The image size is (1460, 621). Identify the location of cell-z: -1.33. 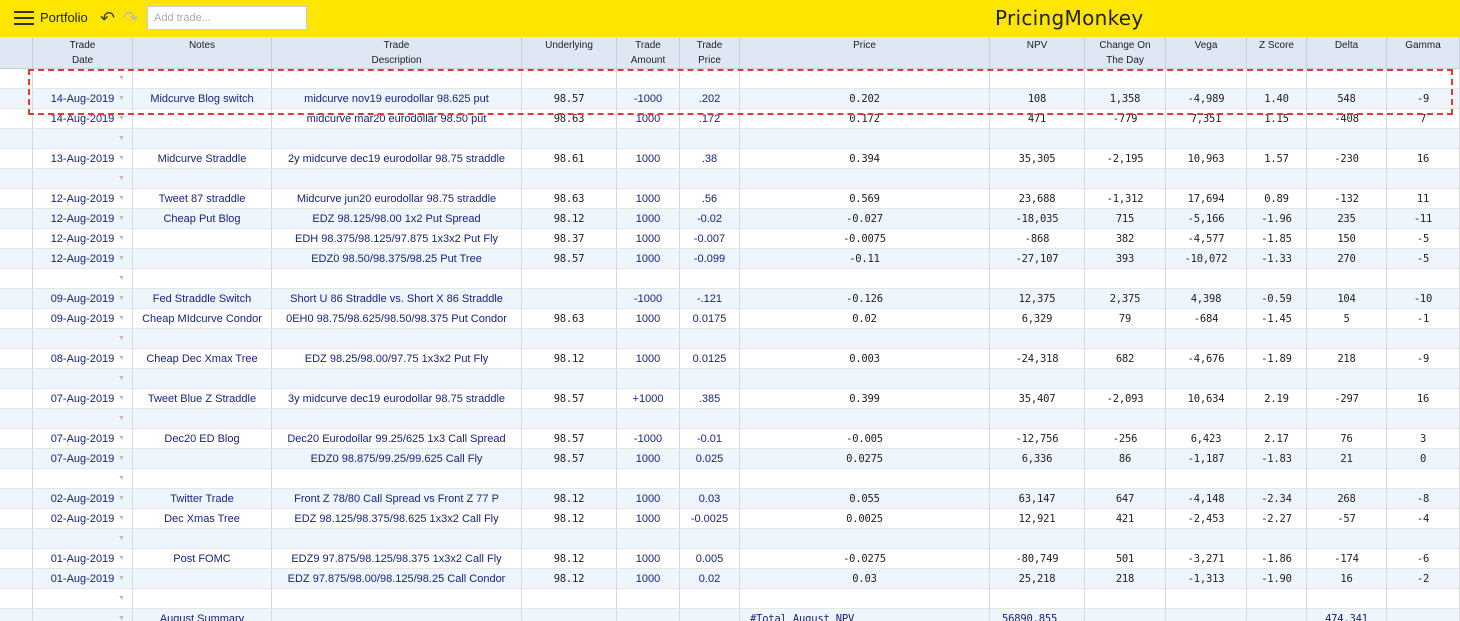
(1277, 259).